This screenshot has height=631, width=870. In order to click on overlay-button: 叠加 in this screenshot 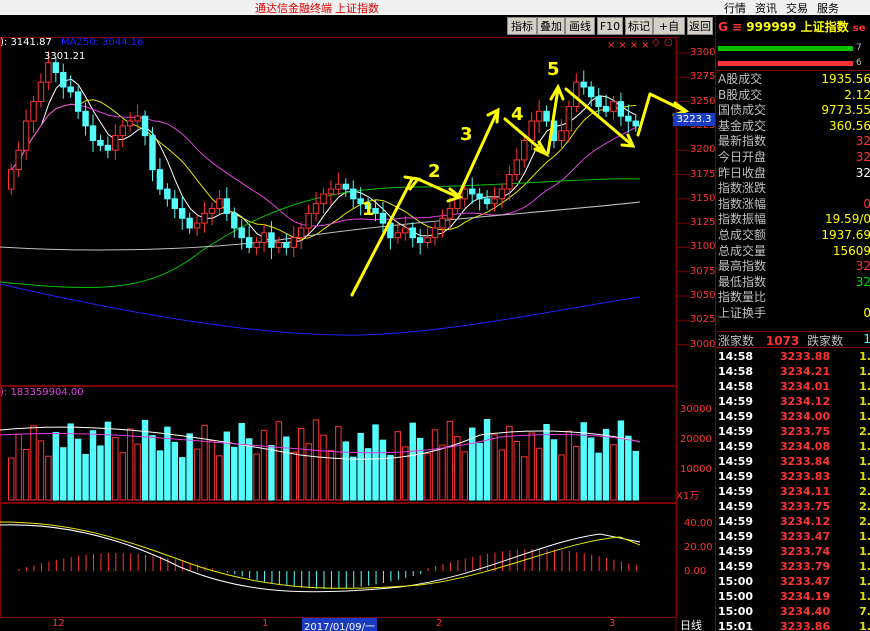, I will do `click(551, 26)`.